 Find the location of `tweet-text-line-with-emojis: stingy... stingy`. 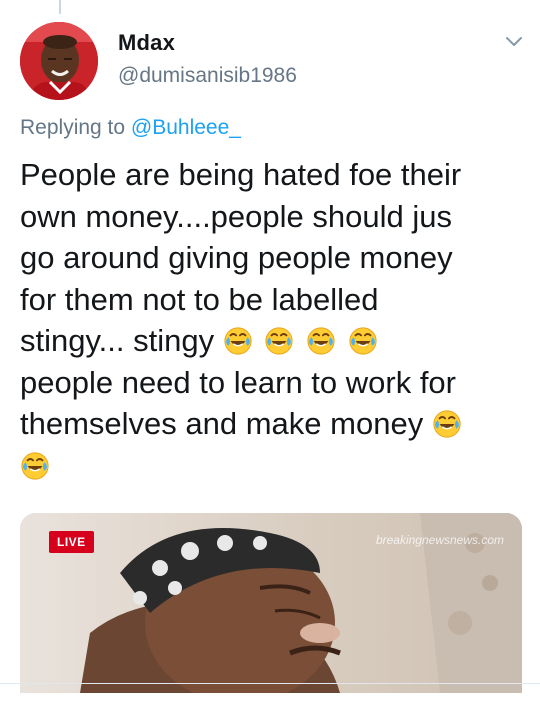

tweet-text-line-with-emojis: stingy... stingy is located at coordinates (272, 341).